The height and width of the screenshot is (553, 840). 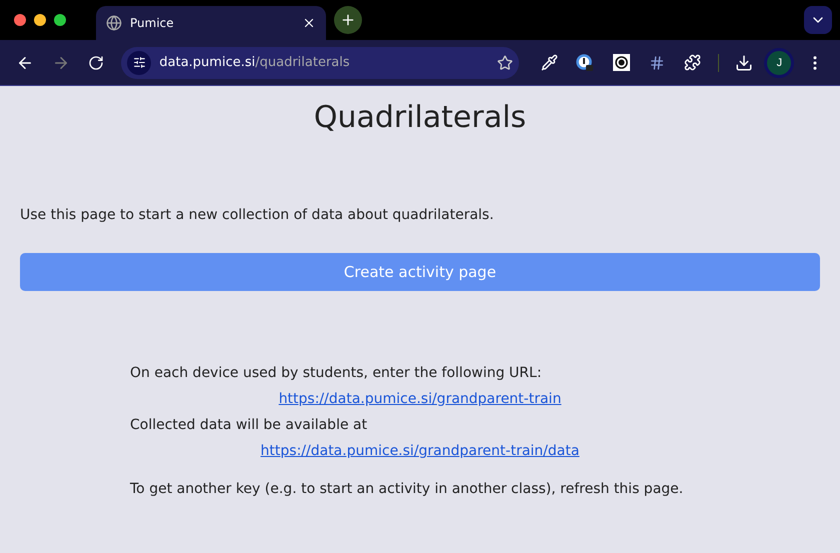 I want to click on instruction-text: Collected data will be available at, so click(x=249, y=425).